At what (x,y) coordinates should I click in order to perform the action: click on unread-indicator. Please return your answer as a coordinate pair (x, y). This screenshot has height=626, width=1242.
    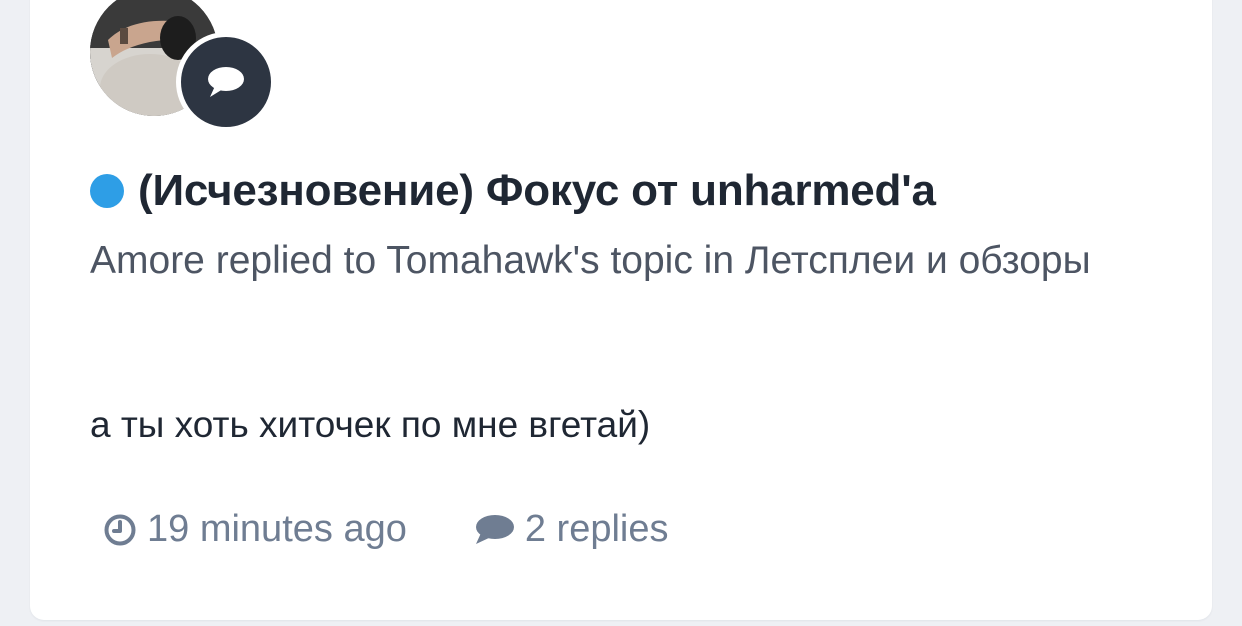
    Looking at the image, I should click on (107, 191).